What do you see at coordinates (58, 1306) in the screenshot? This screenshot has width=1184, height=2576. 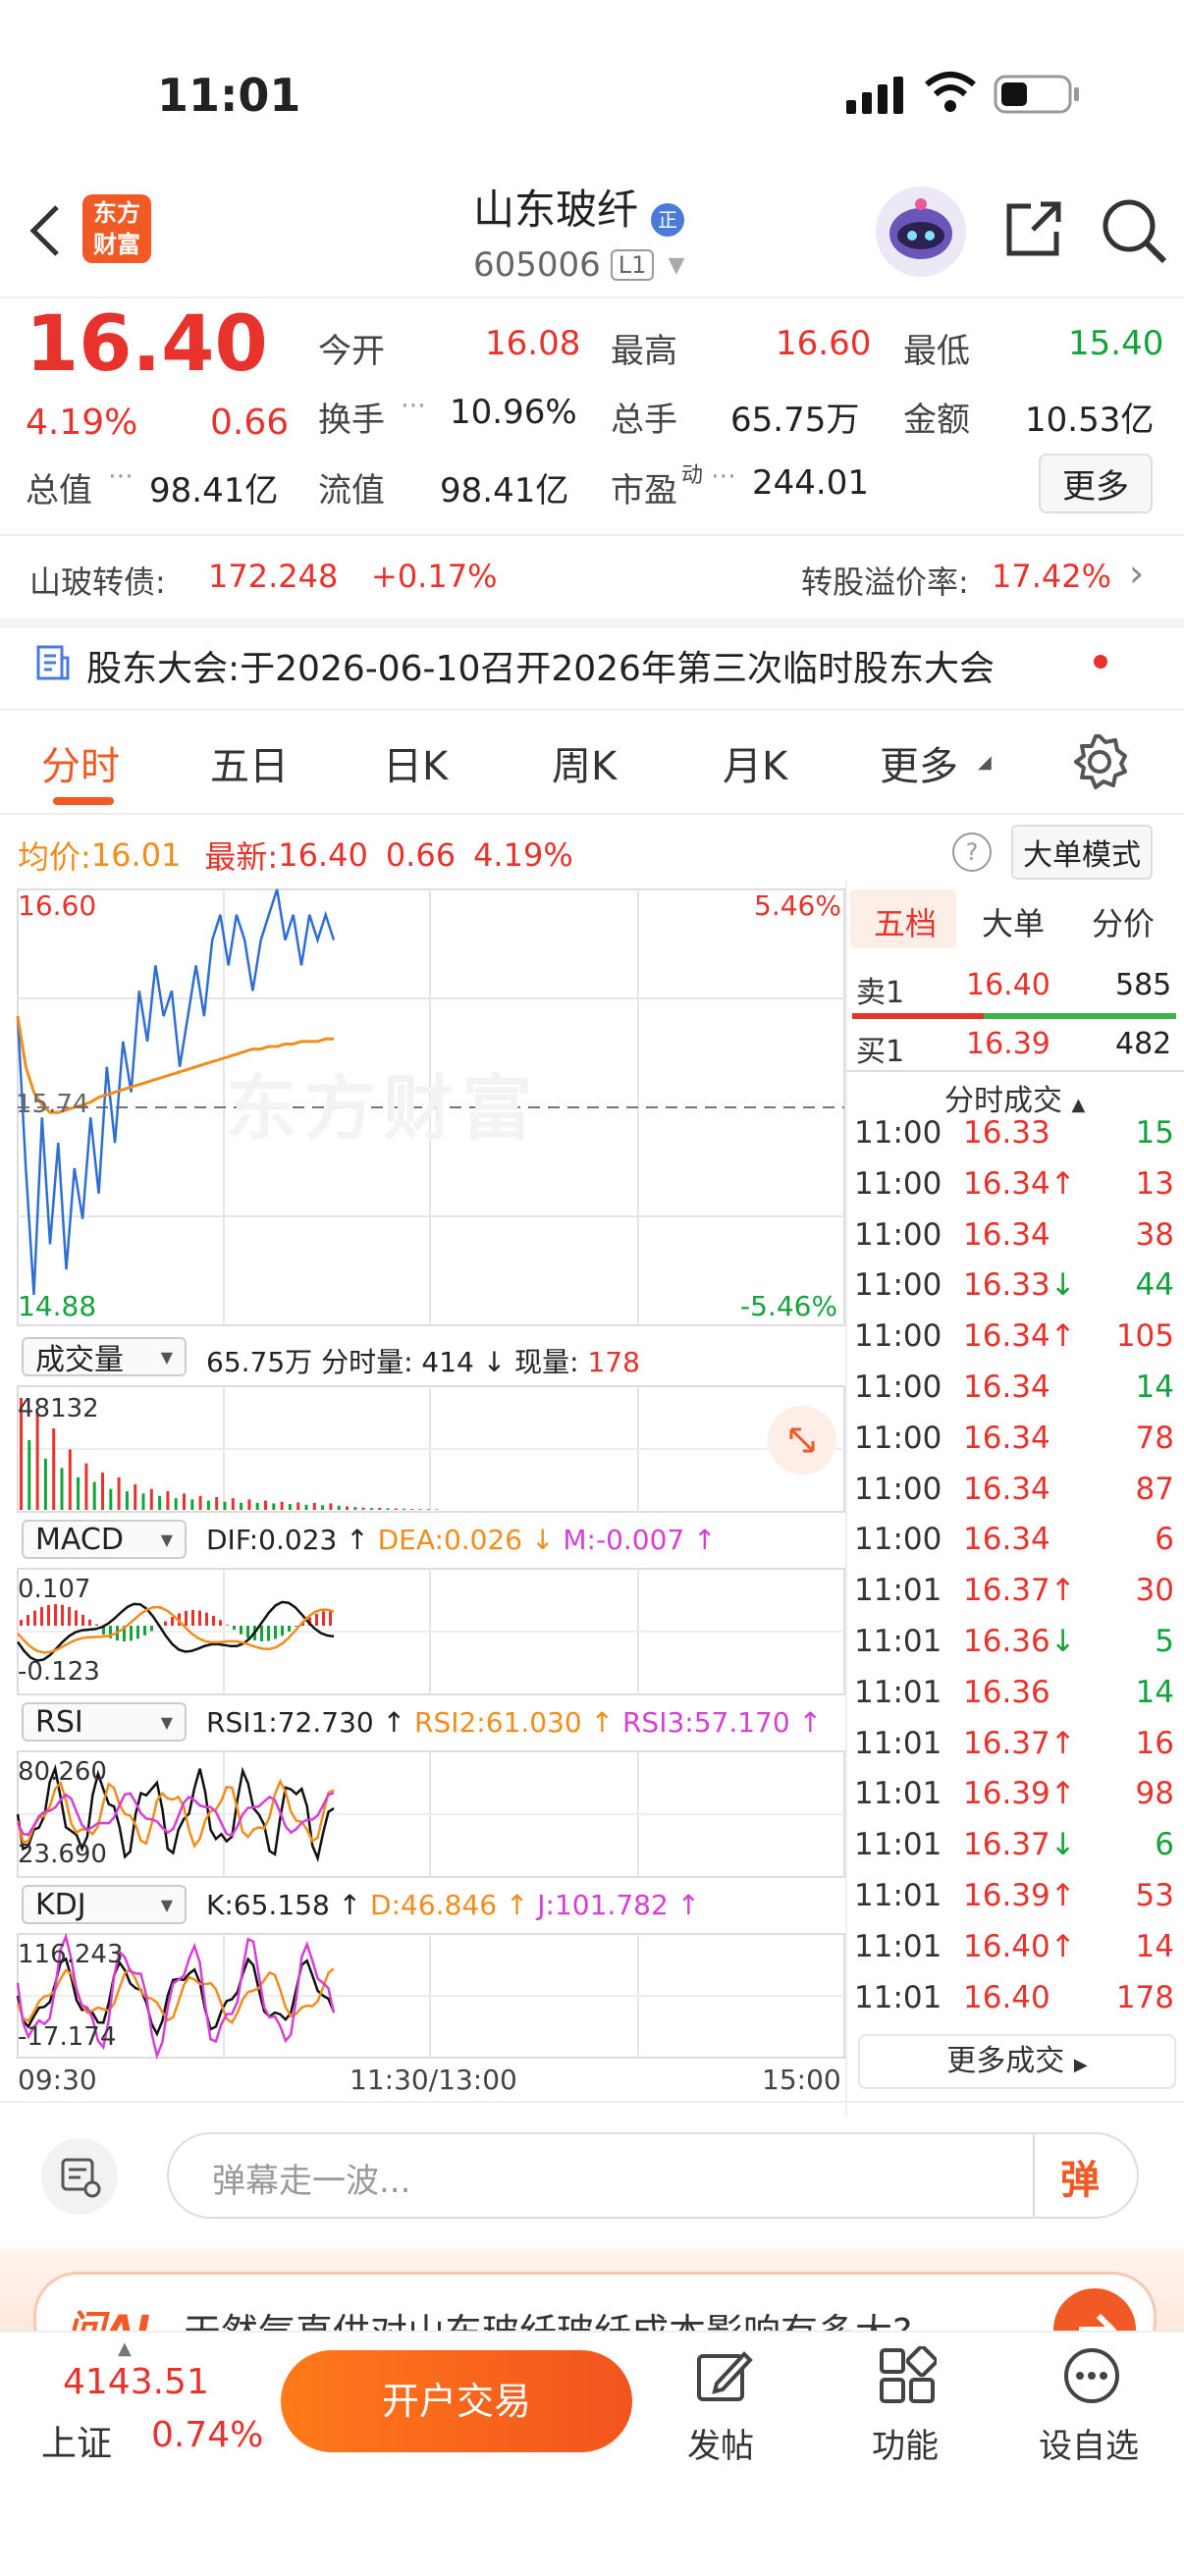 I see `y-min-label: 14.88` at bounding box center [58, 1306].